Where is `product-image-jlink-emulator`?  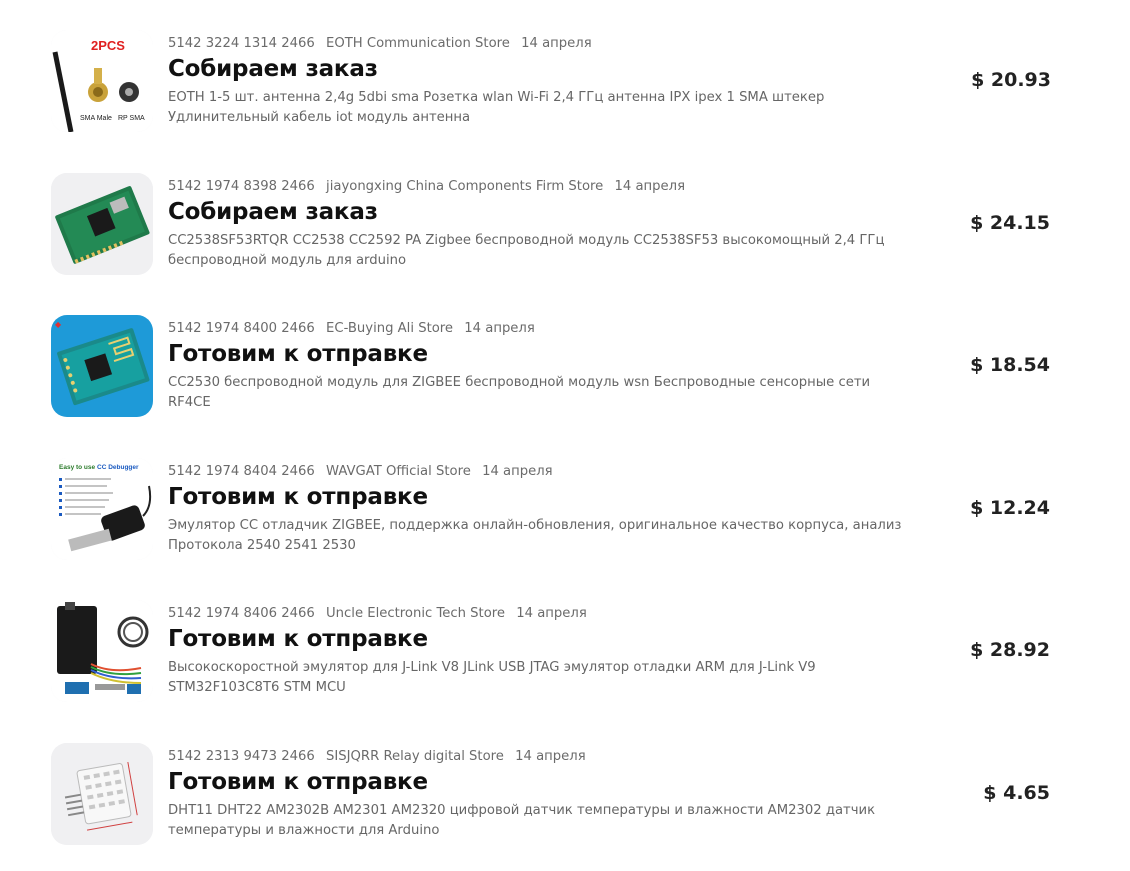 product-image-jlink-emulator is located at coordinates (102, 651).